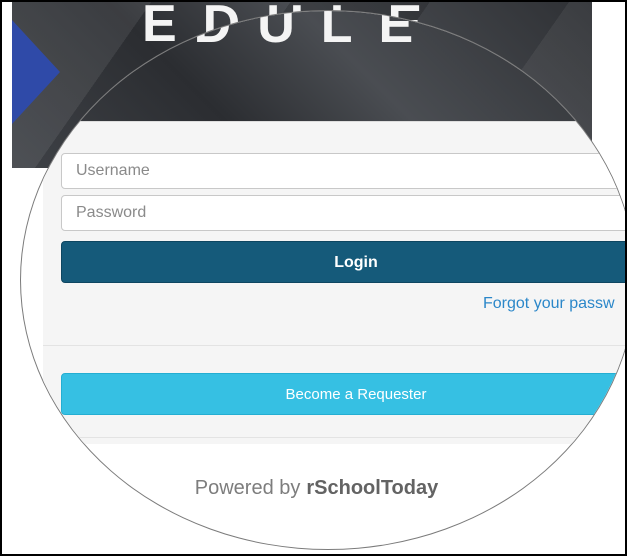 This screenshot has height=556, width=627. What do you see at coordinates (343, 262) in the screenshot?
I see `login-button: Login` at bounding box center [343, 262].